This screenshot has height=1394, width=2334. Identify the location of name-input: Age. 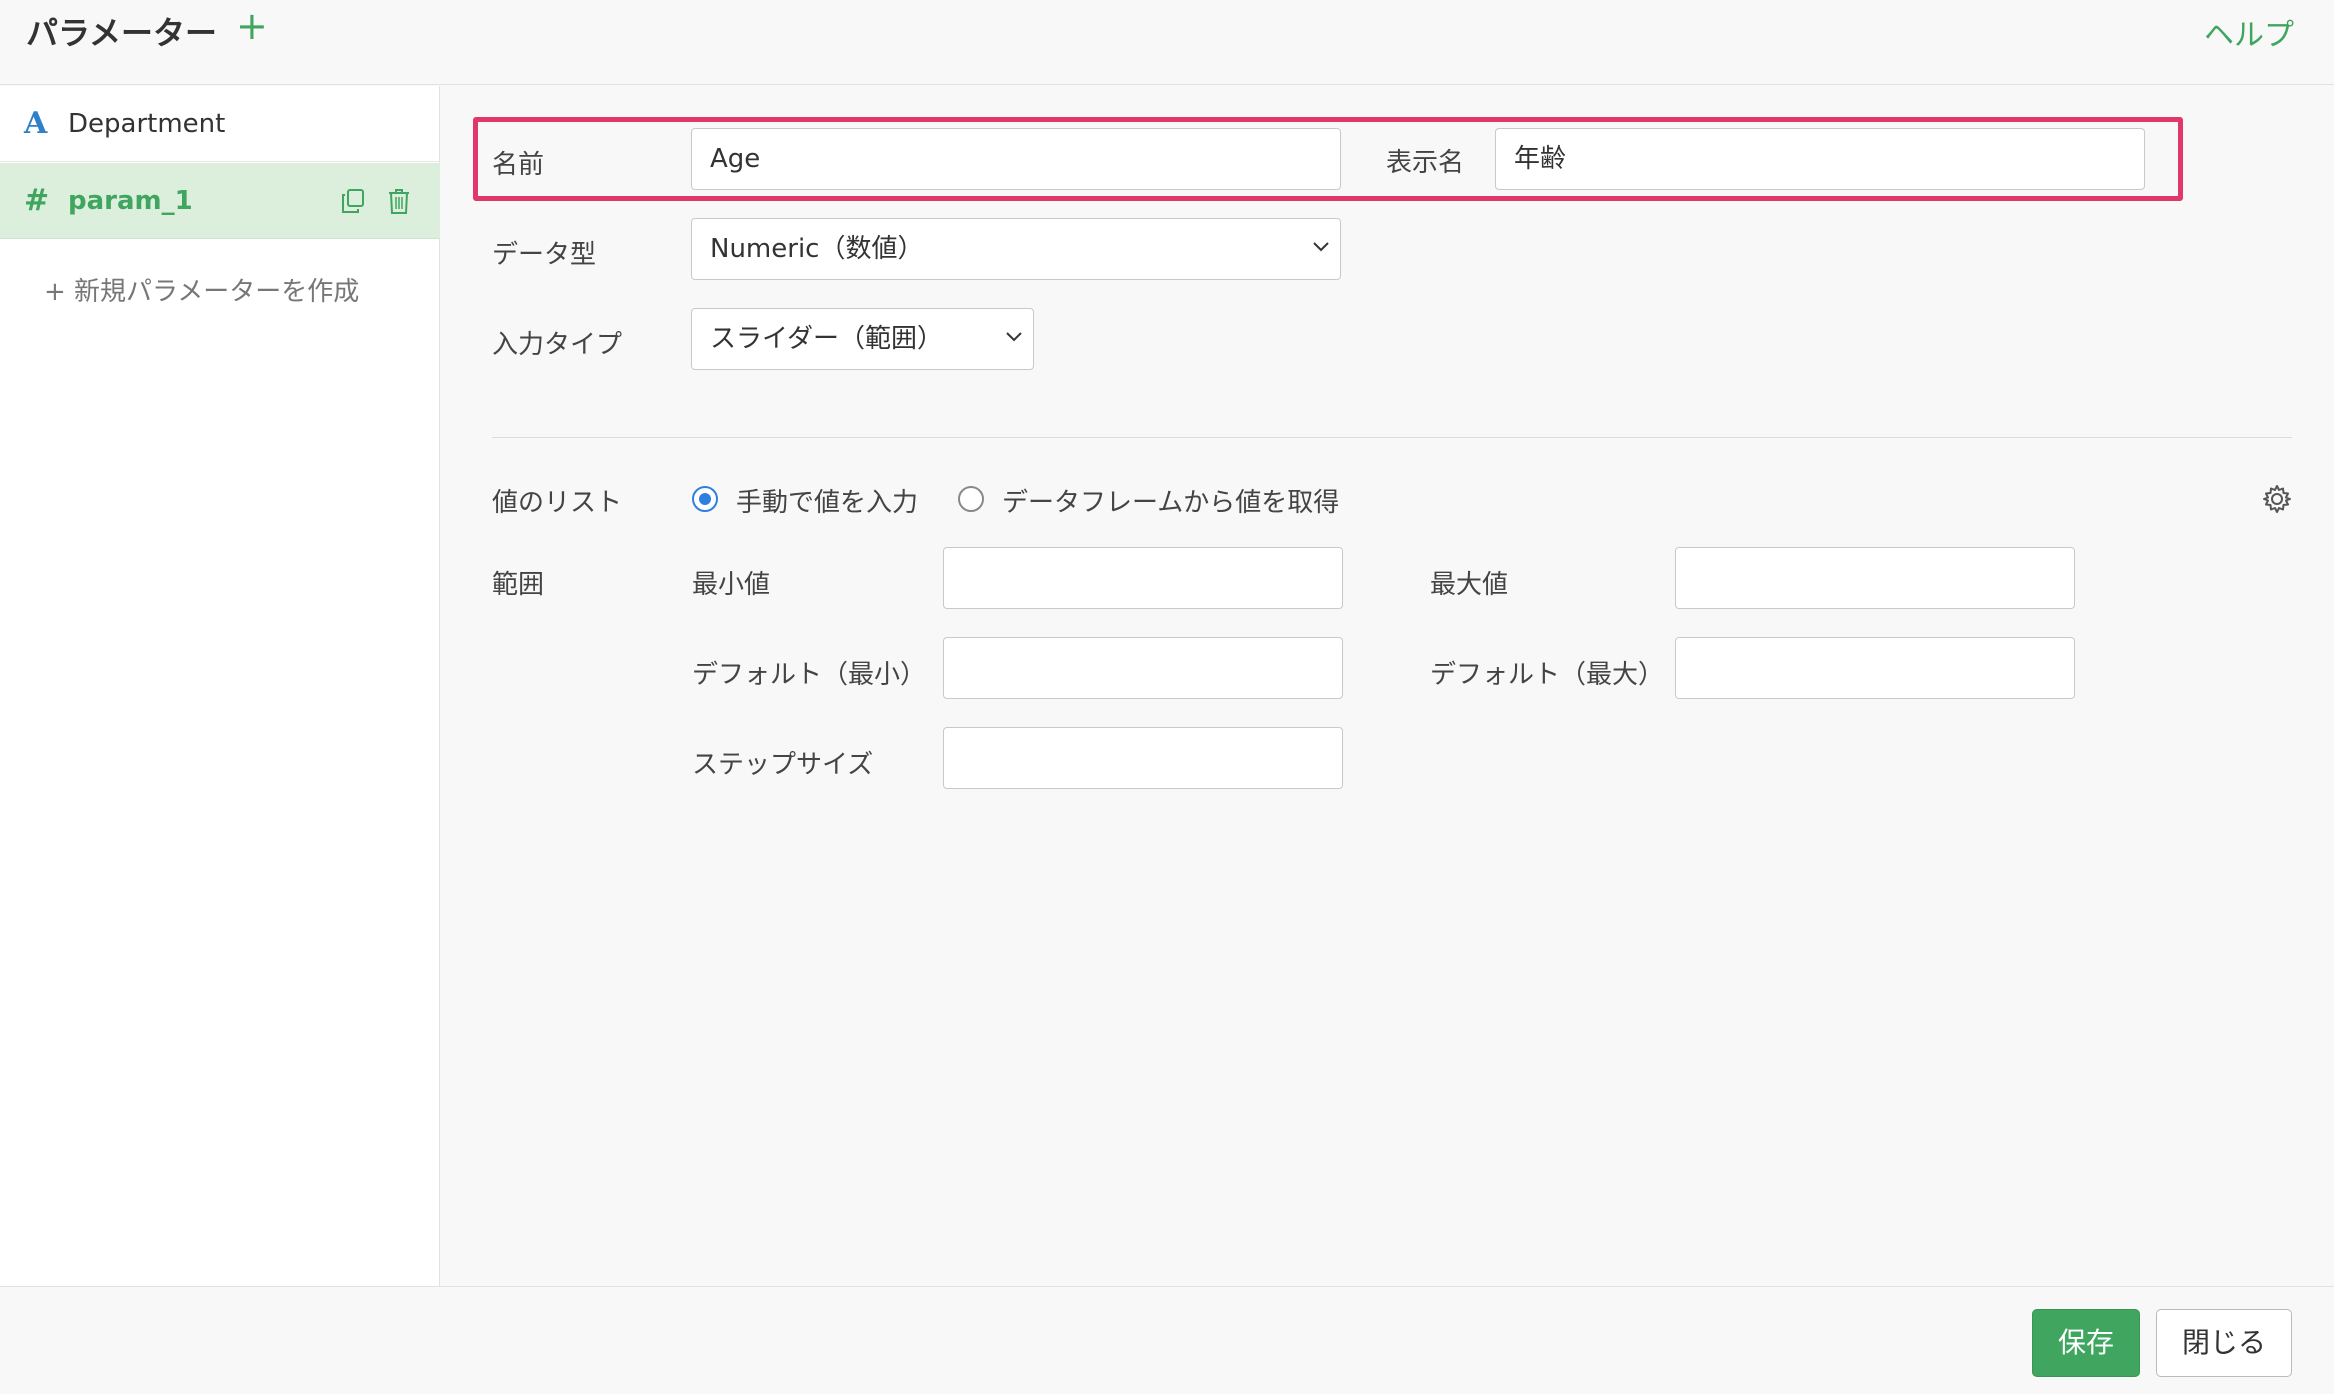
(1016, 159).